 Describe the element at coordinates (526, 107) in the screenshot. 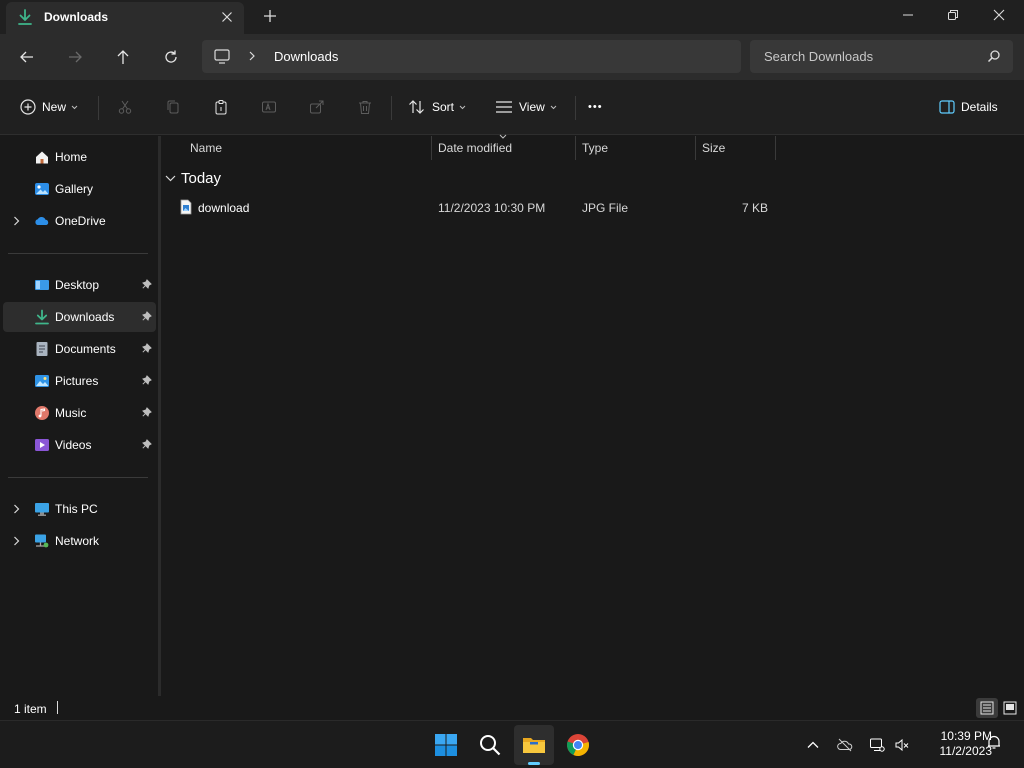

I see `view-button: View` at that location.